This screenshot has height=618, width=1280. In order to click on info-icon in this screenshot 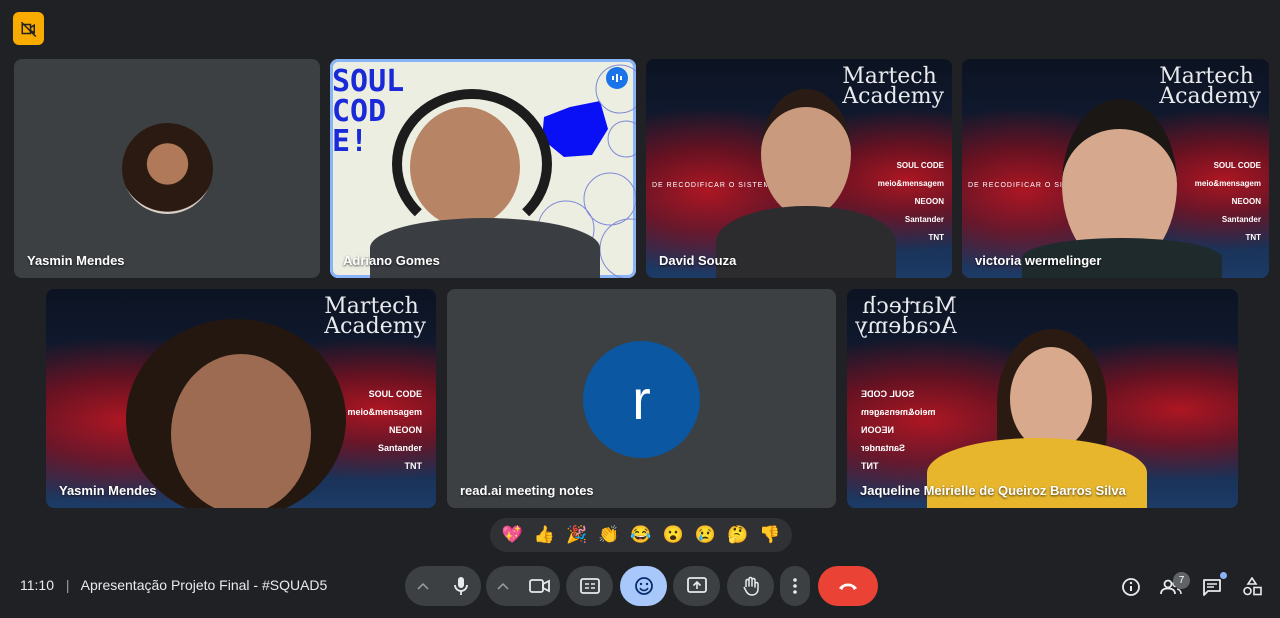, I will do `click(1131, 587)`.